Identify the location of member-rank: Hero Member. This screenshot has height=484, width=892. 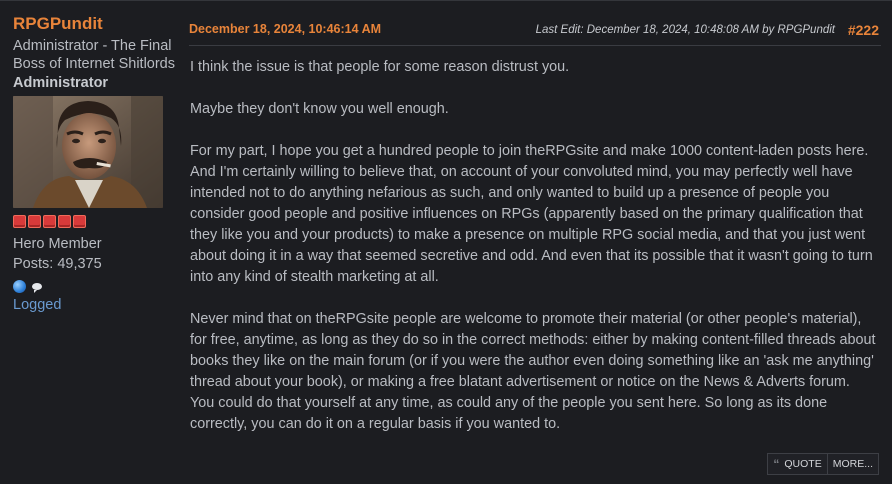
(57, 244).